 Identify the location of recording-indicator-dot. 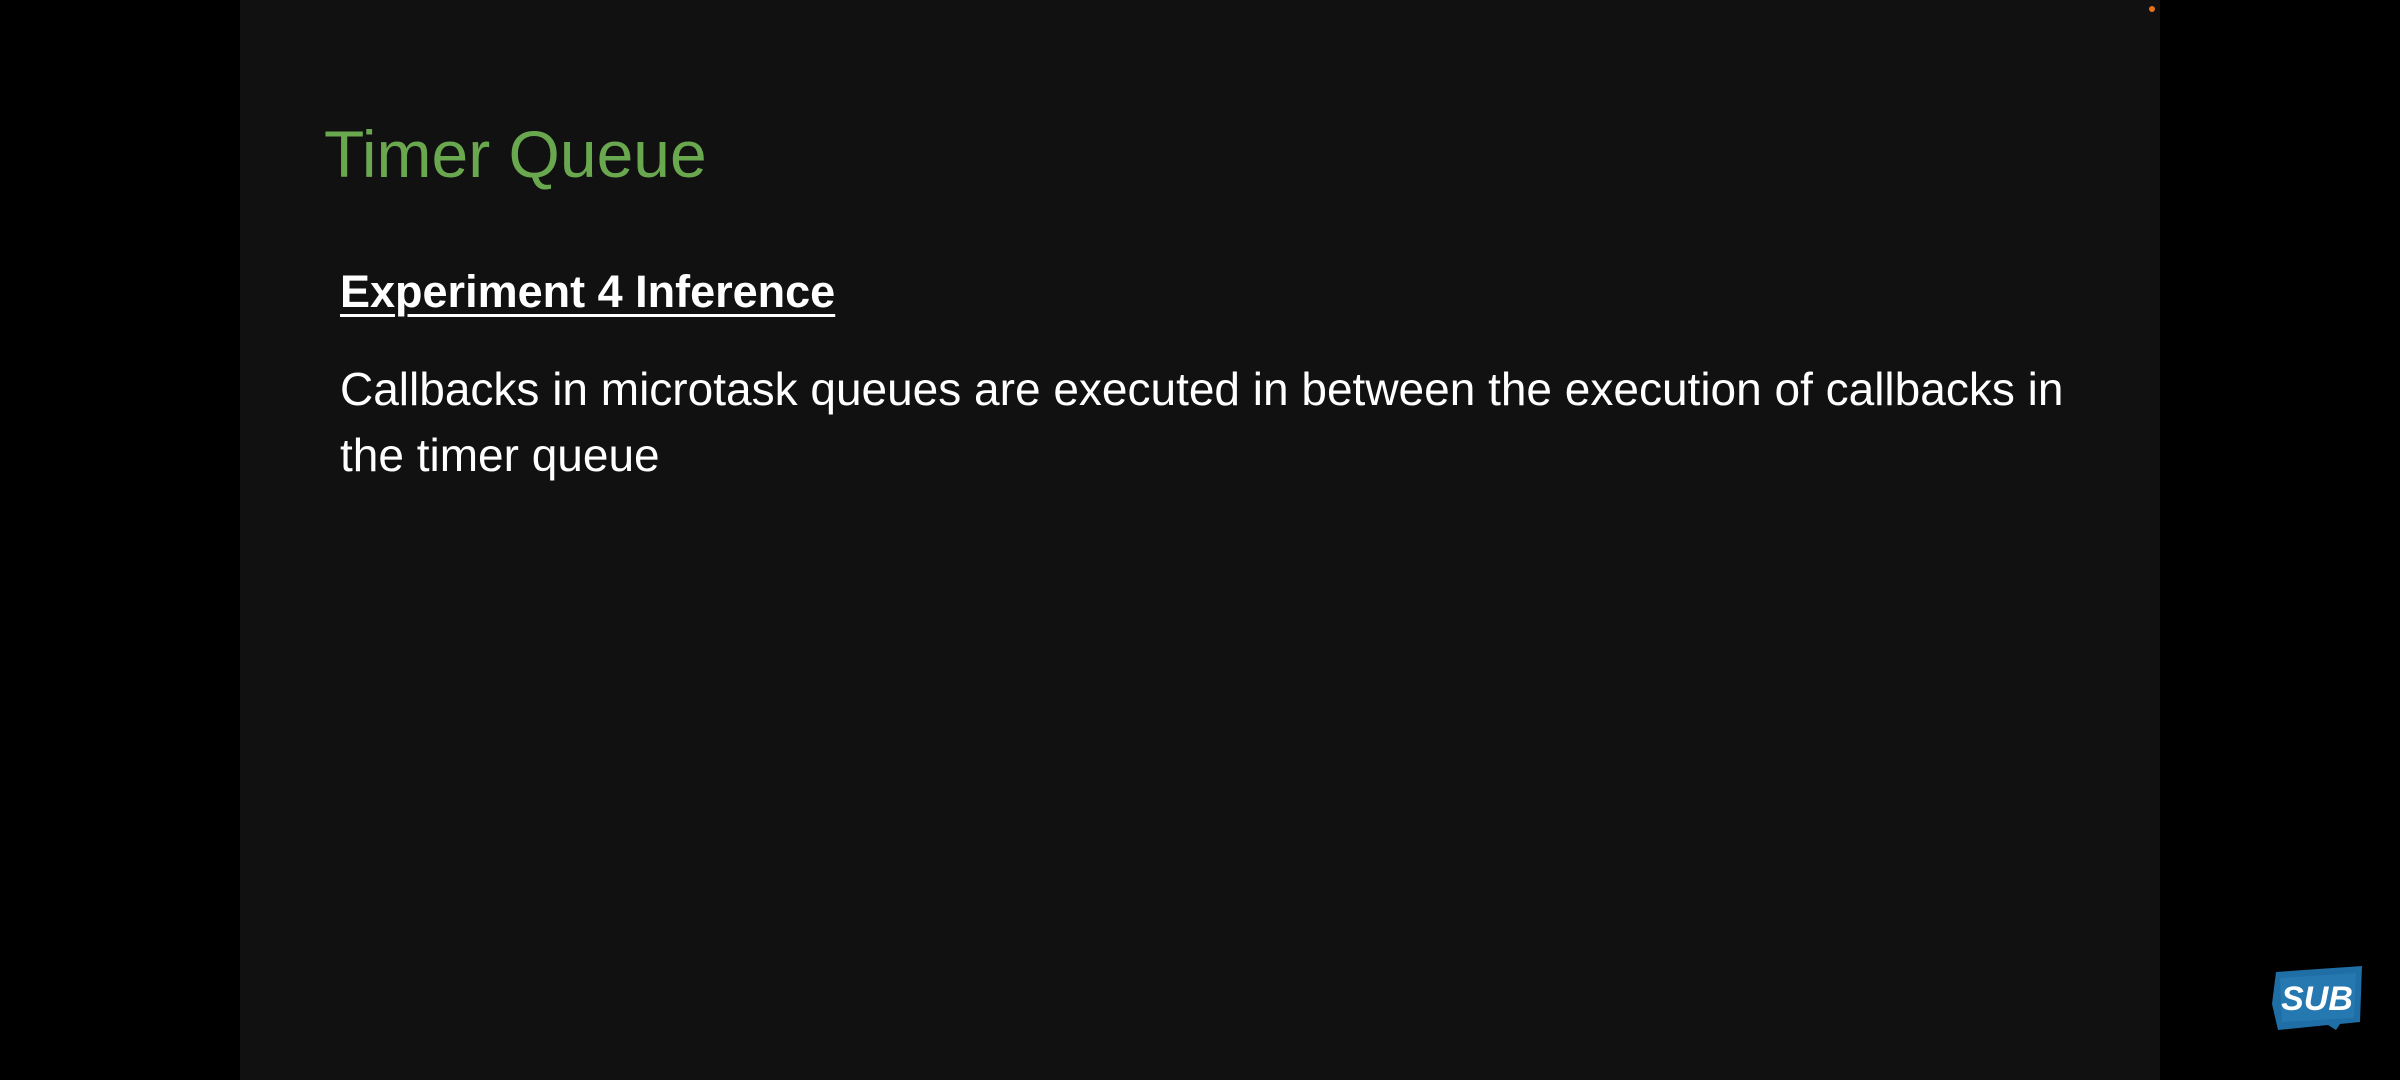
(2152, 9).